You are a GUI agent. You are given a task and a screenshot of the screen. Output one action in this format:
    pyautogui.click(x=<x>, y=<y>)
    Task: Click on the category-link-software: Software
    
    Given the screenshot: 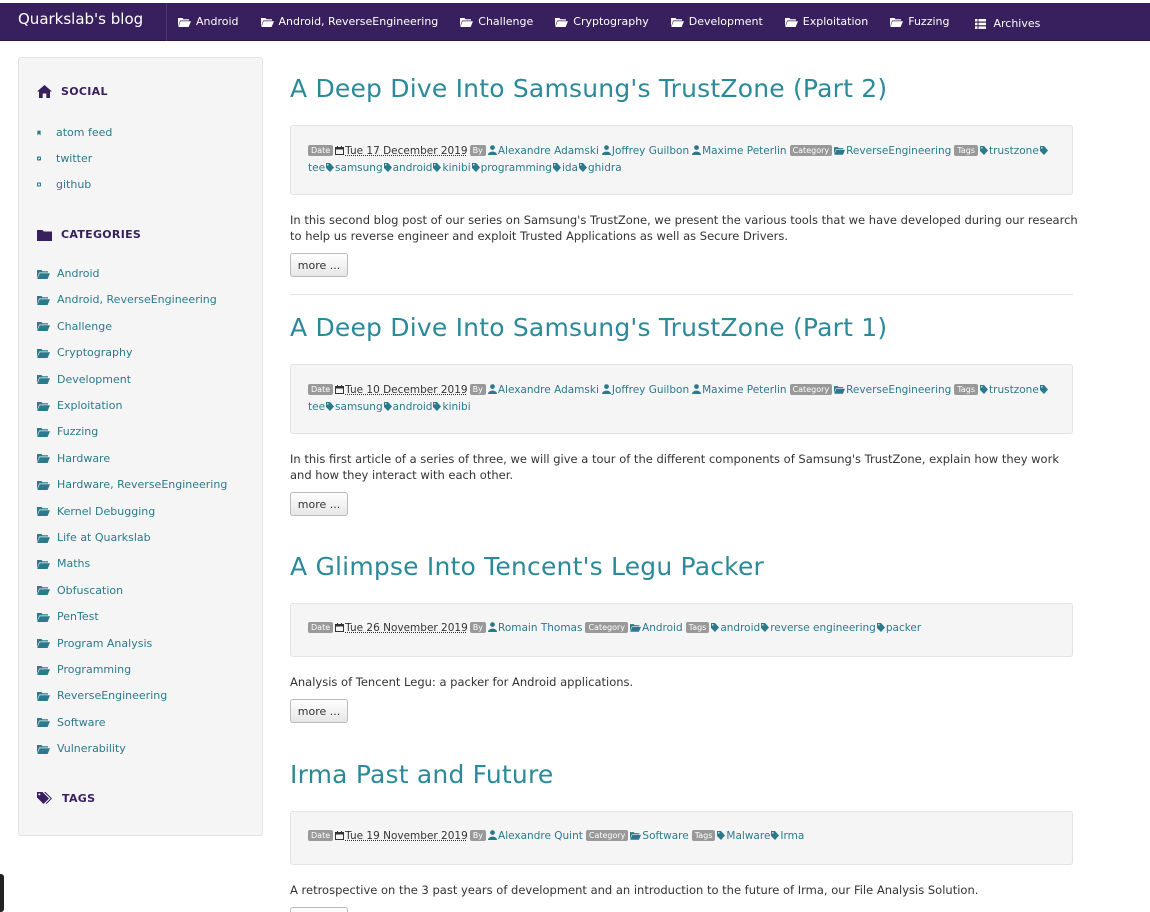 What is the action you would take?
    pyautogui.click(x=71, y=722)
    